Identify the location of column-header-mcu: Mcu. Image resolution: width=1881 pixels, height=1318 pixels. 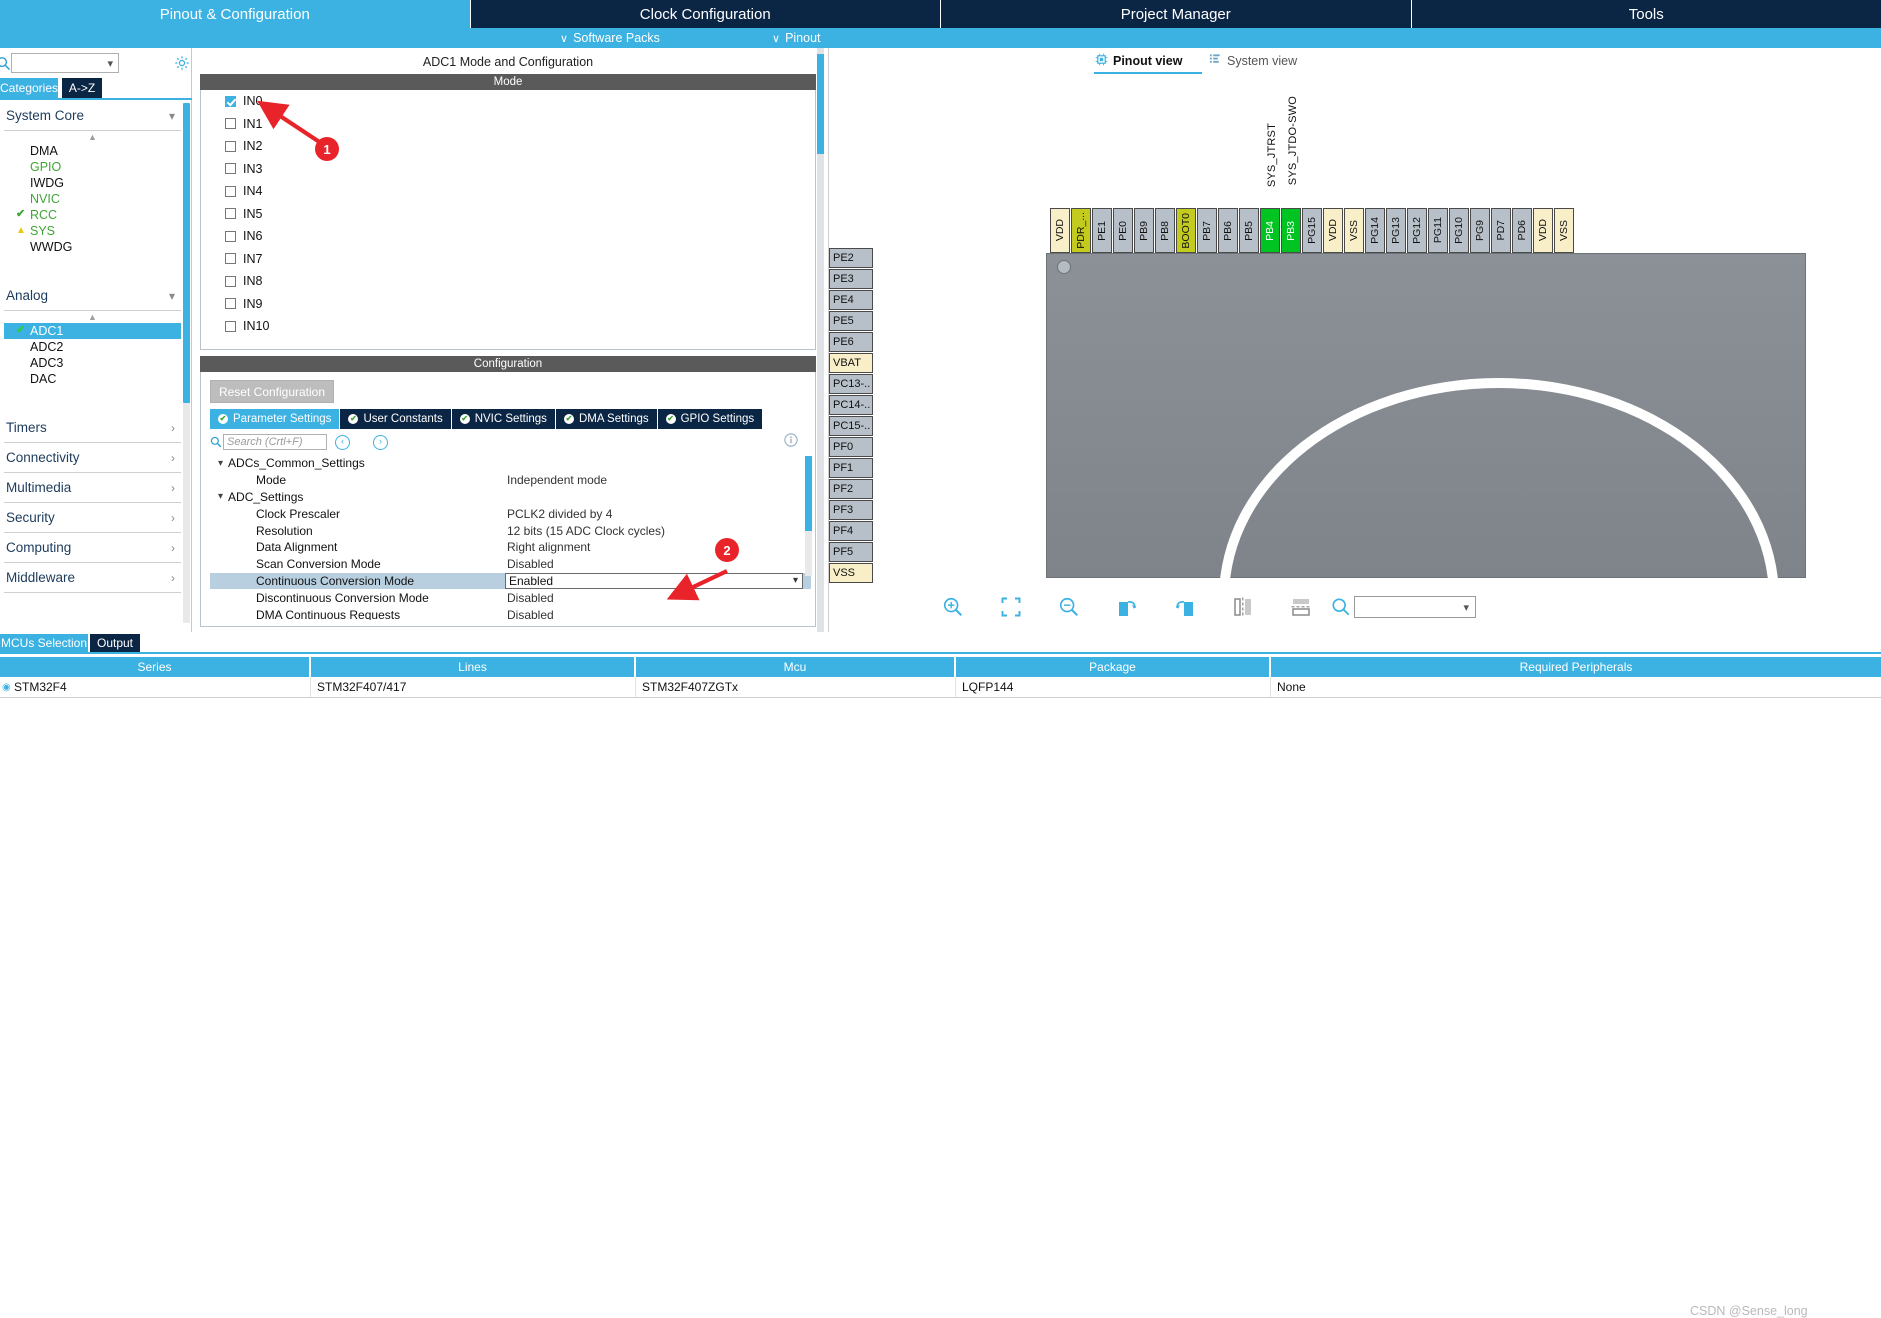
(796, 667).